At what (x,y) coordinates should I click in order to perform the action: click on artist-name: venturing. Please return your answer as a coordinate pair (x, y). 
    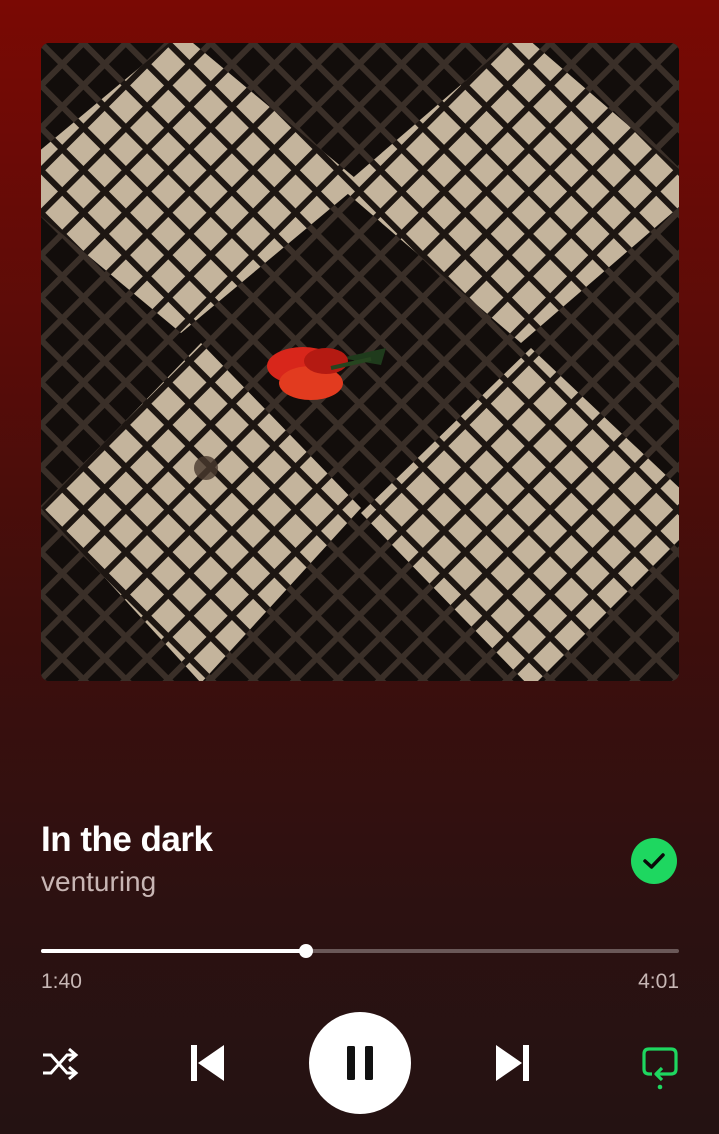
    Looking at the image, I should click on (98, 882).